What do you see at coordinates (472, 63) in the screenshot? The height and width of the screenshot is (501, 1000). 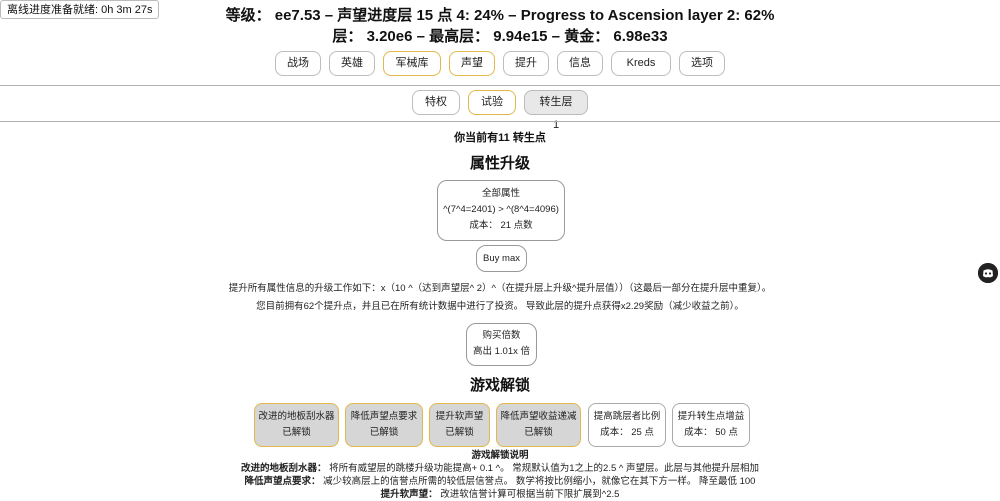 I see `tab-prestige: 声望` at bounding box center [472, 63].